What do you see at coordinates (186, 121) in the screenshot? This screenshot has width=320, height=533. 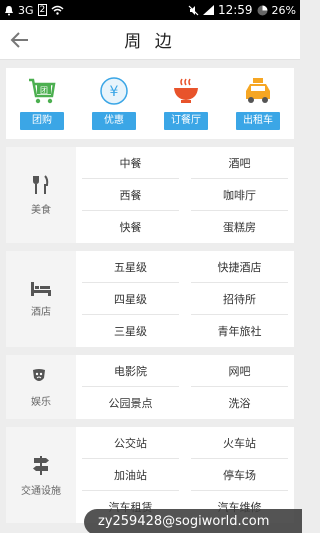 I see `restaurant-button: 订餐厅` at bounding box center [186, 121].